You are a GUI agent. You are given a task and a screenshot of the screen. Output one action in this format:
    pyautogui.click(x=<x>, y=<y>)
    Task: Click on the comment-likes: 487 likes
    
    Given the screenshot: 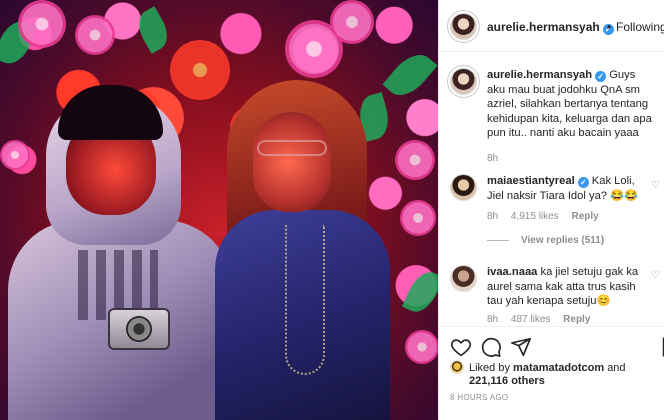 What is the action you would take?
    pyautogui.click(x=530, y=319)
    